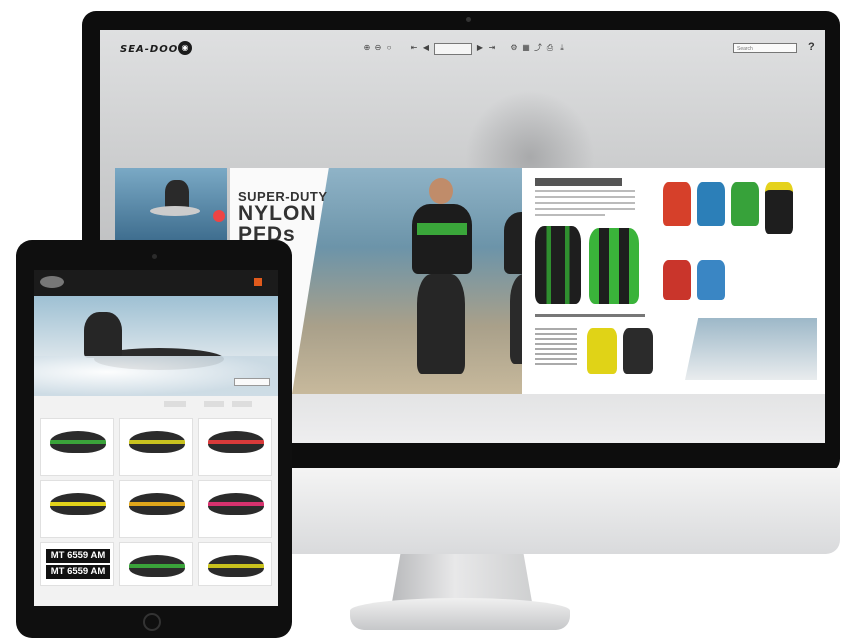 The height and width of the screenshot is (641, 843). Describe the element at coordinates (103, 335) in the screenshot. I see `hero-rider` at that location.